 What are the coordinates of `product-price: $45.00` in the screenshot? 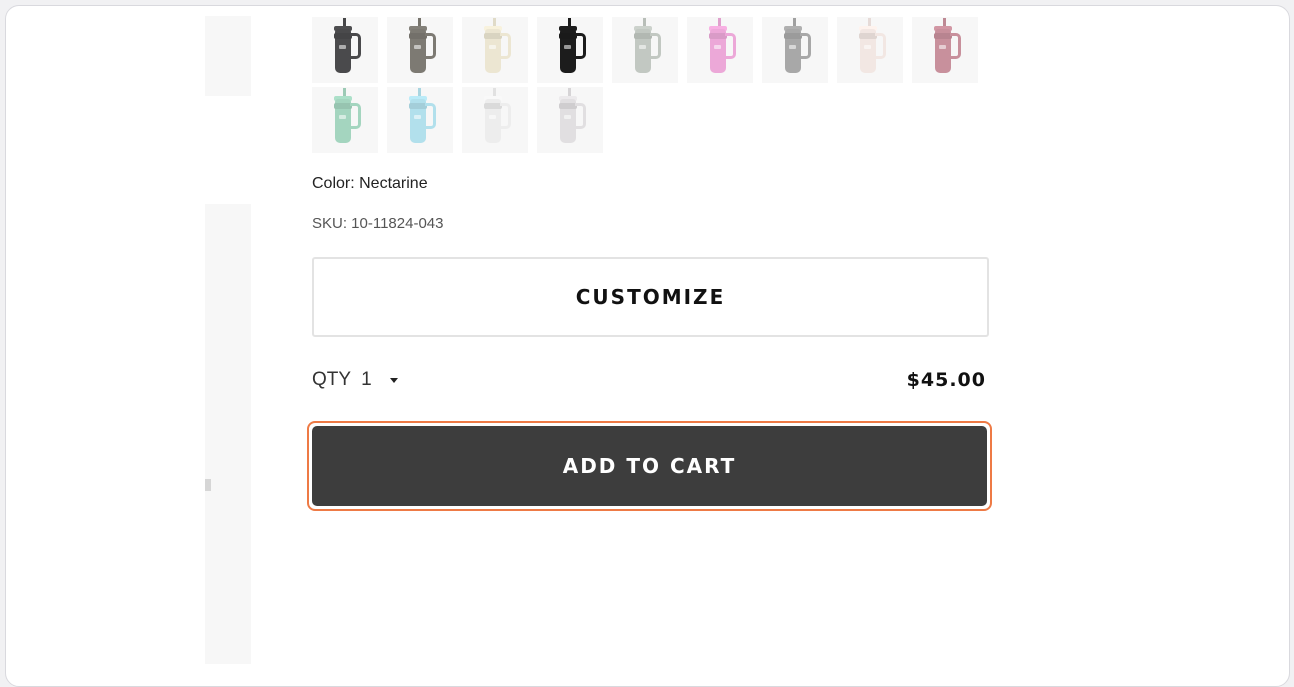 It's located at (946, 380).